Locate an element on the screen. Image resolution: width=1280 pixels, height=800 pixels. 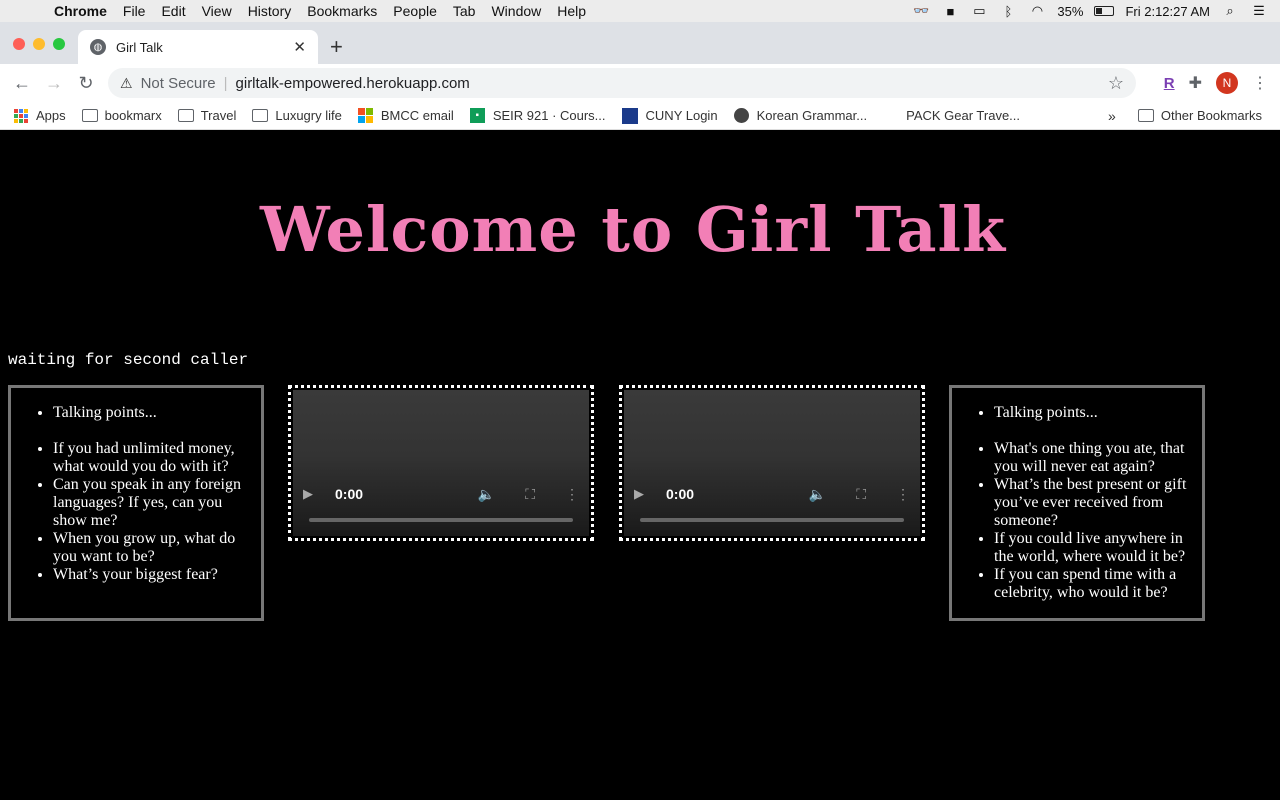
bookmarks-right: » Other Bookmarks is located at coordinates (1187, 116).